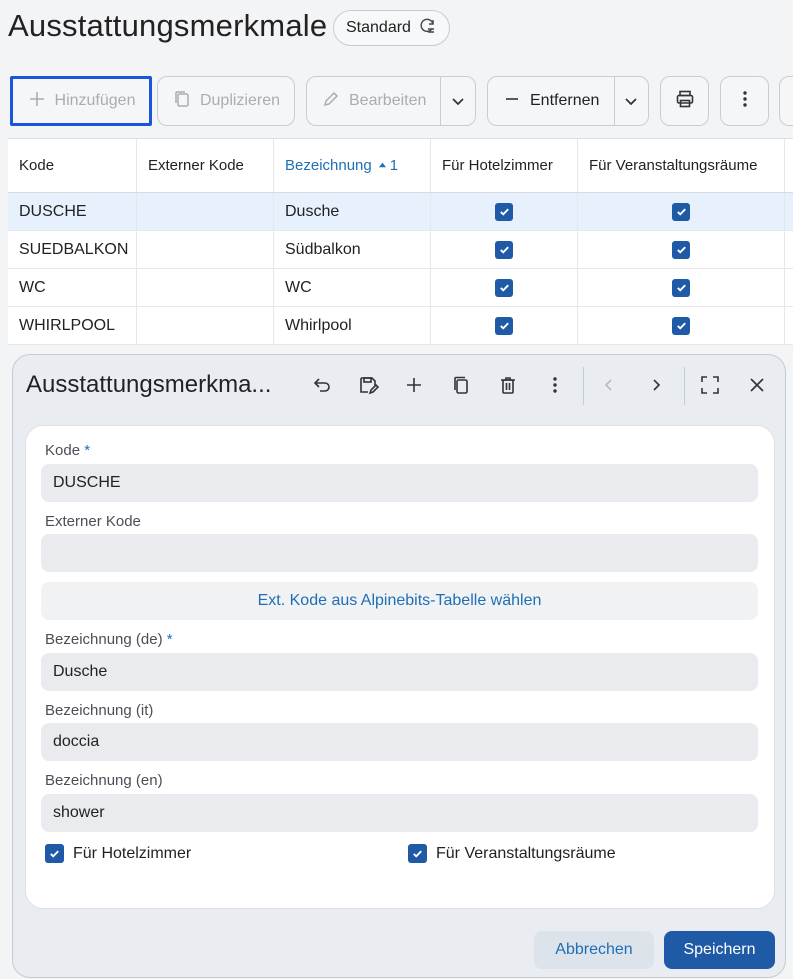  What do you see at coordinates (132, 853) in the screenshot?
I see `hotelzimmer-checkbox-label: Für Hotelzimmer` at bounding box center [132, 853].